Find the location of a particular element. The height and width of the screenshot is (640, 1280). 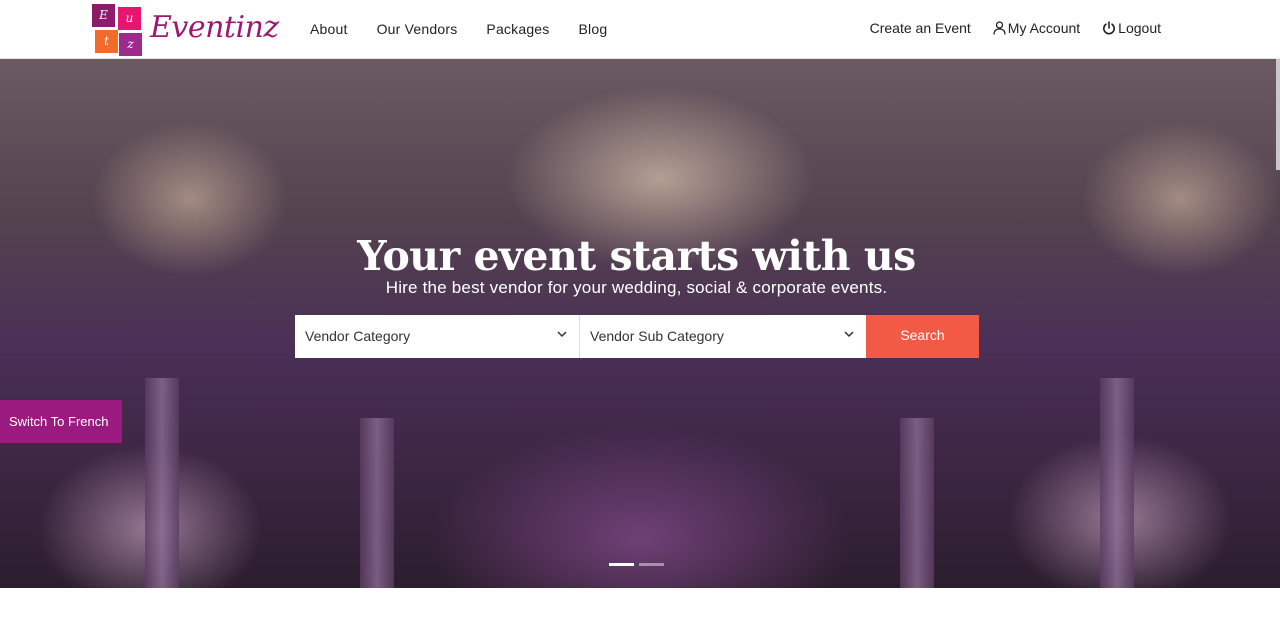

brand-logo: E u t z Eventinz is located at coordinates (185, 30).